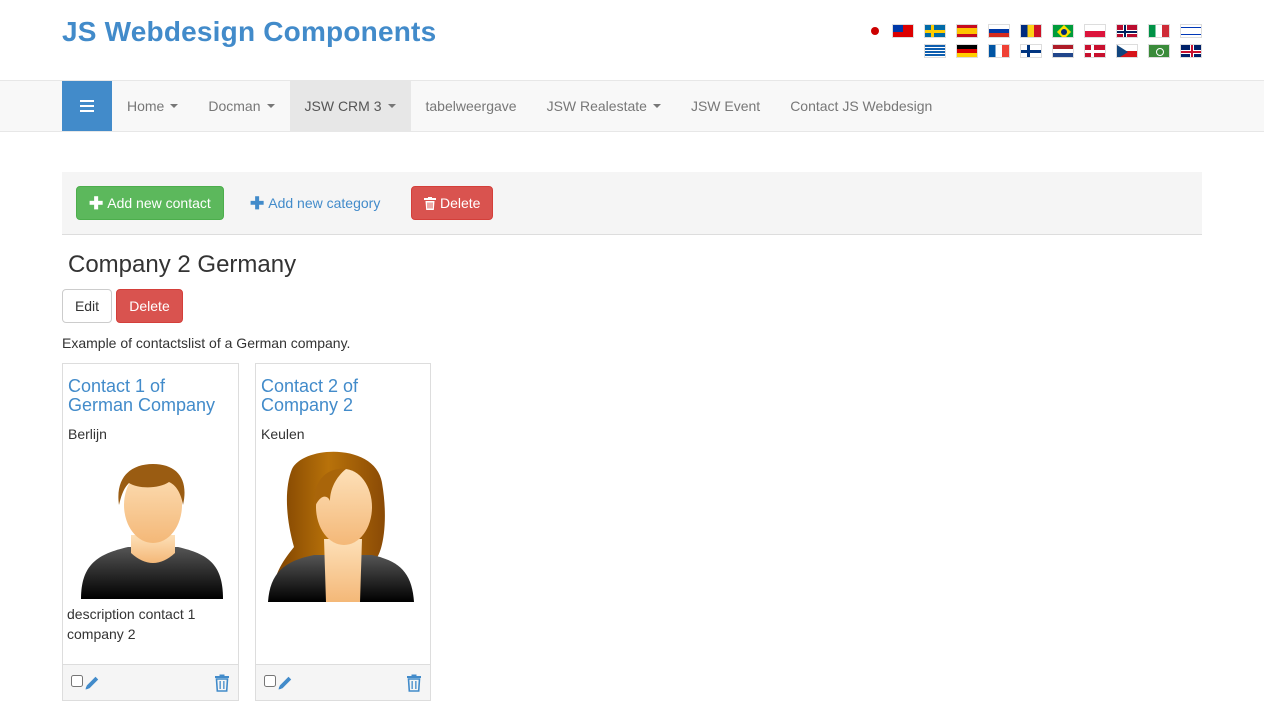 This screenshot has width=1264, height=719. I want to click on site-title: JS Webdesign Components, so click(249, 32).